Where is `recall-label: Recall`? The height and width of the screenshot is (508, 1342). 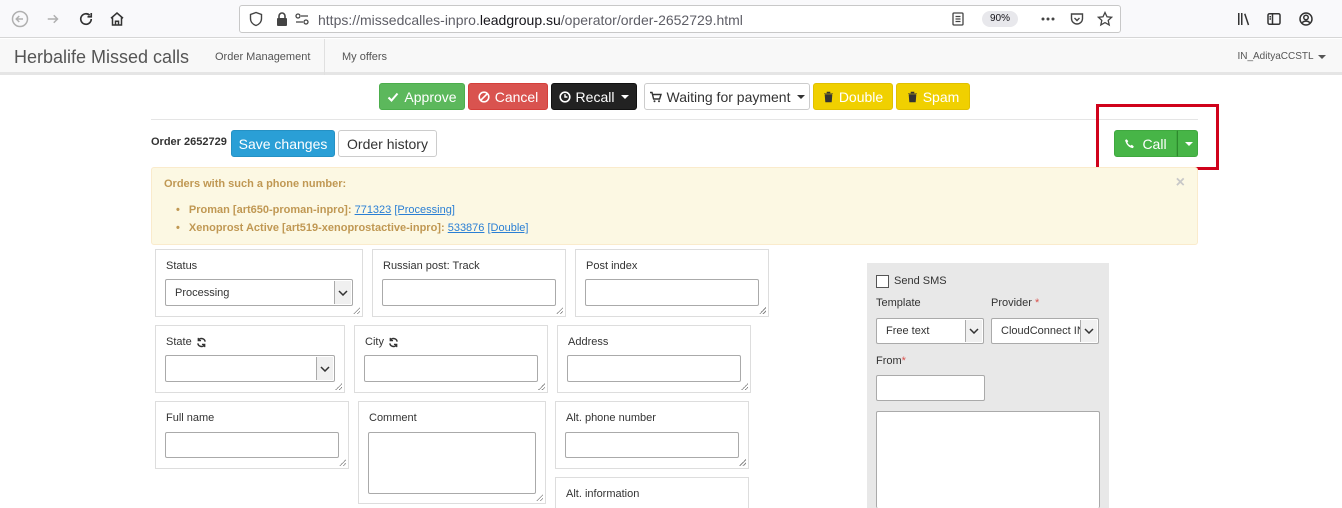 recall-label: Recall is located at coordinates (595, 96).